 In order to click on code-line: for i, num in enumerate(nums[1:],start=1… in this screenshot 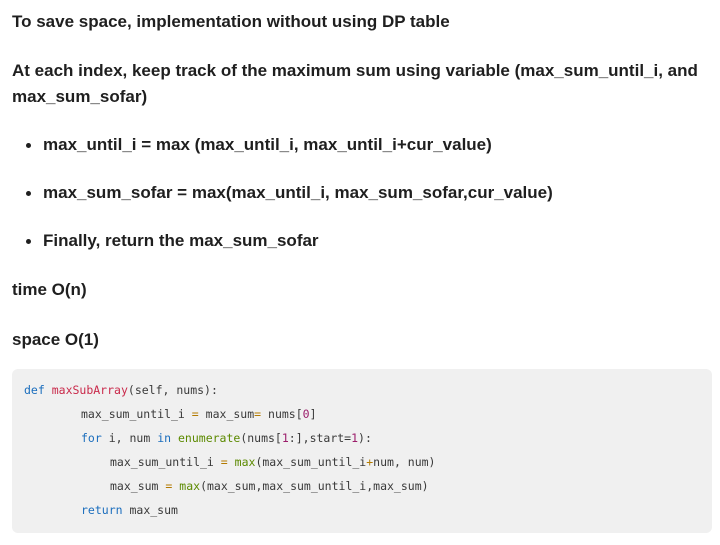, I will do `click(226, 438)`.